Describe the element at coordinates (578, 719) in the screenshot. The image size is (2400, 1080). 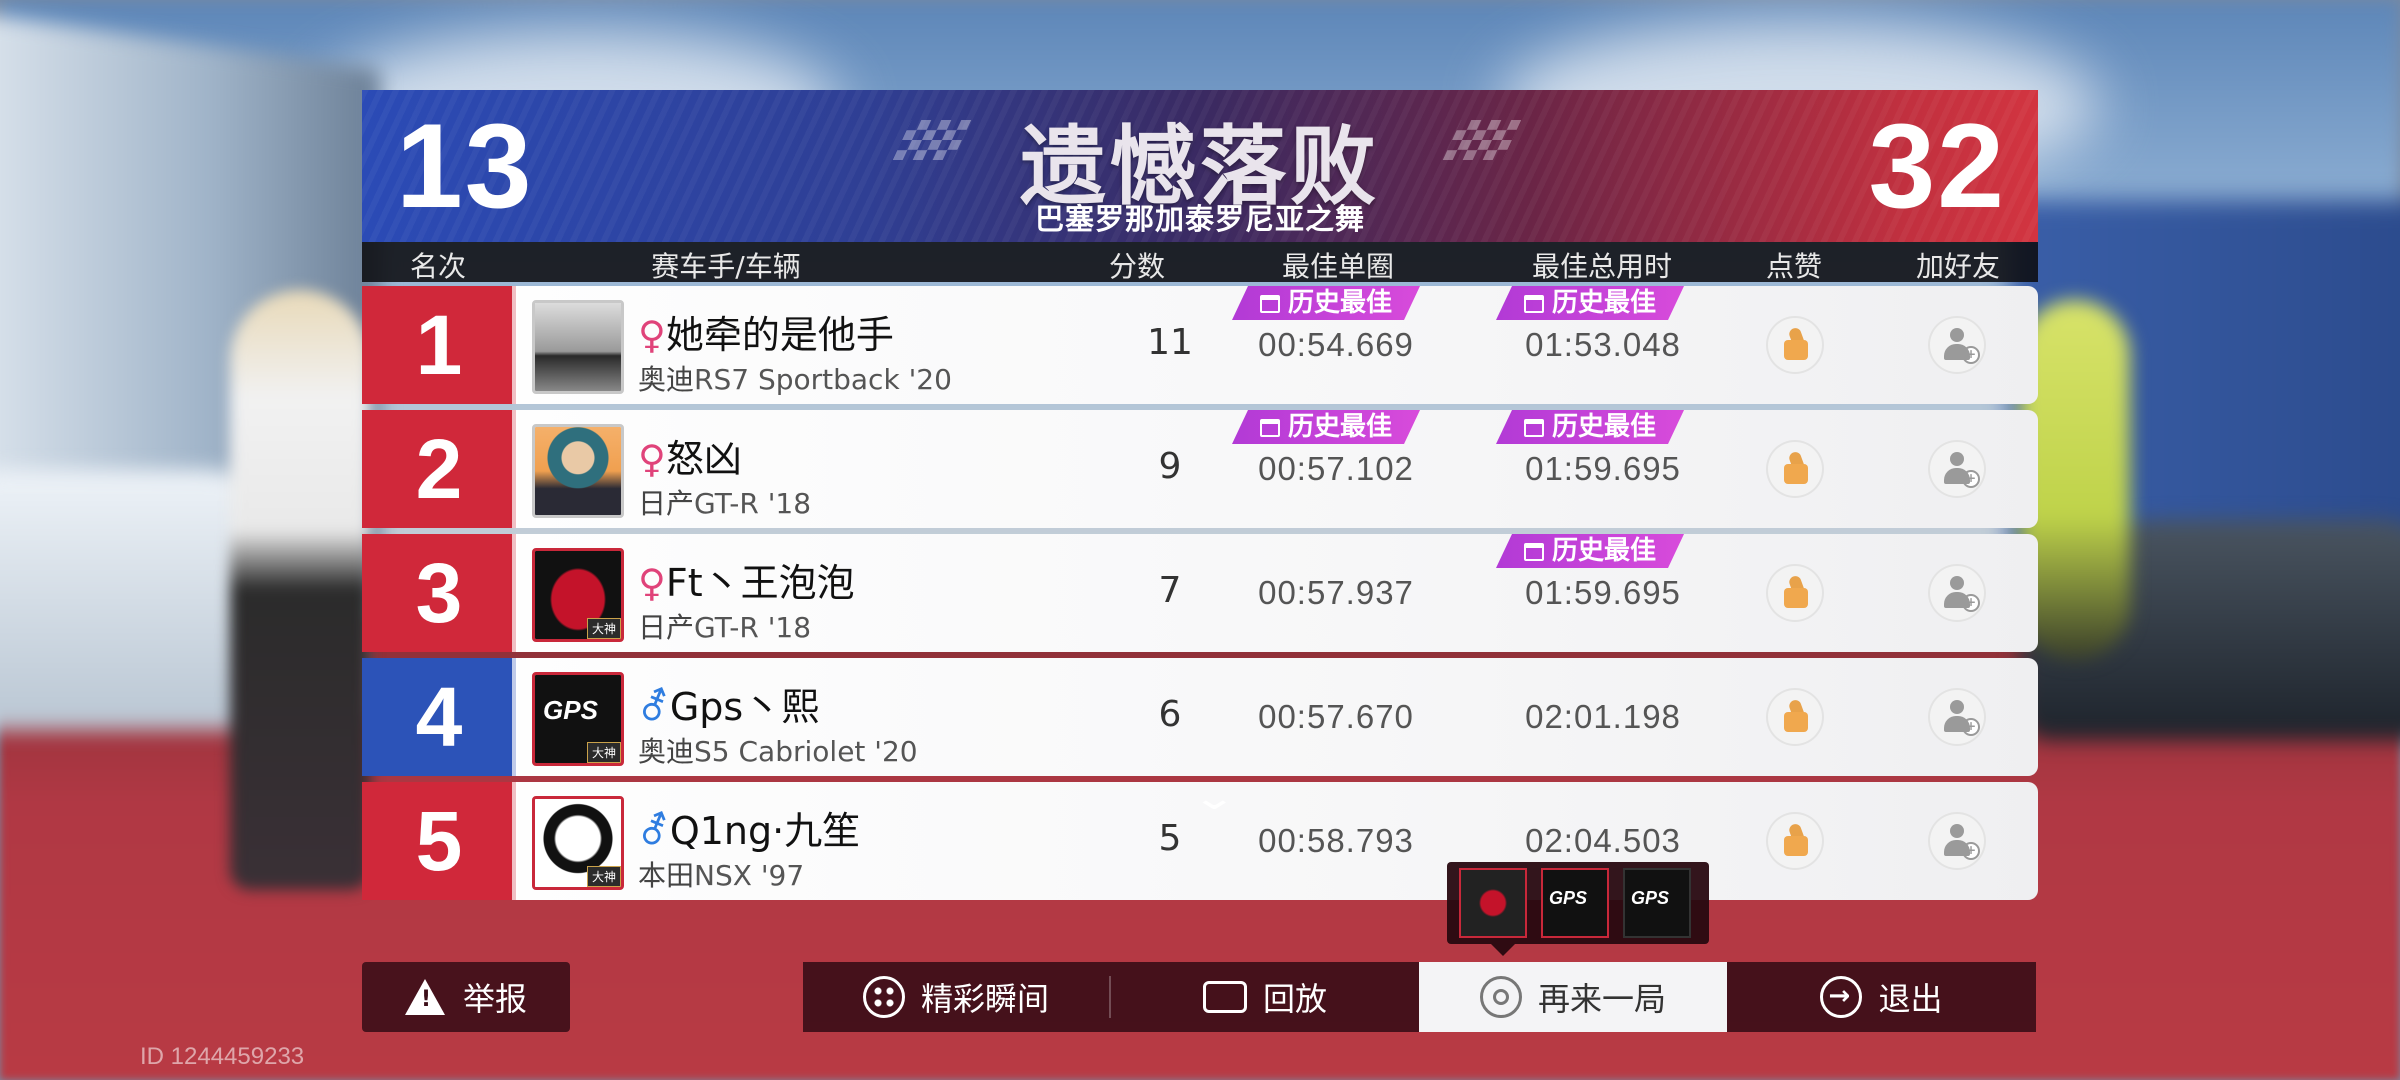
I see `avatar: GPS 大神` at that location.